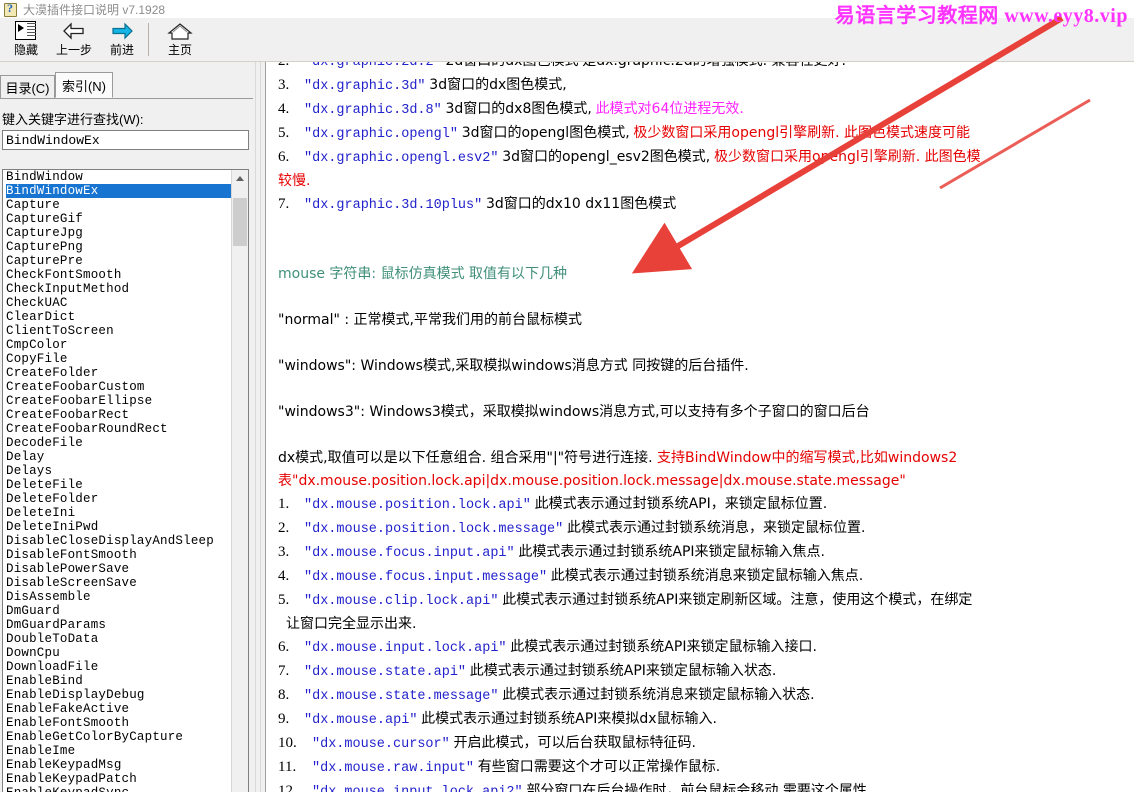 The height and width of the screenshot is (792, 1134). I want to click on back-arrow-icon, so click(74, 31).